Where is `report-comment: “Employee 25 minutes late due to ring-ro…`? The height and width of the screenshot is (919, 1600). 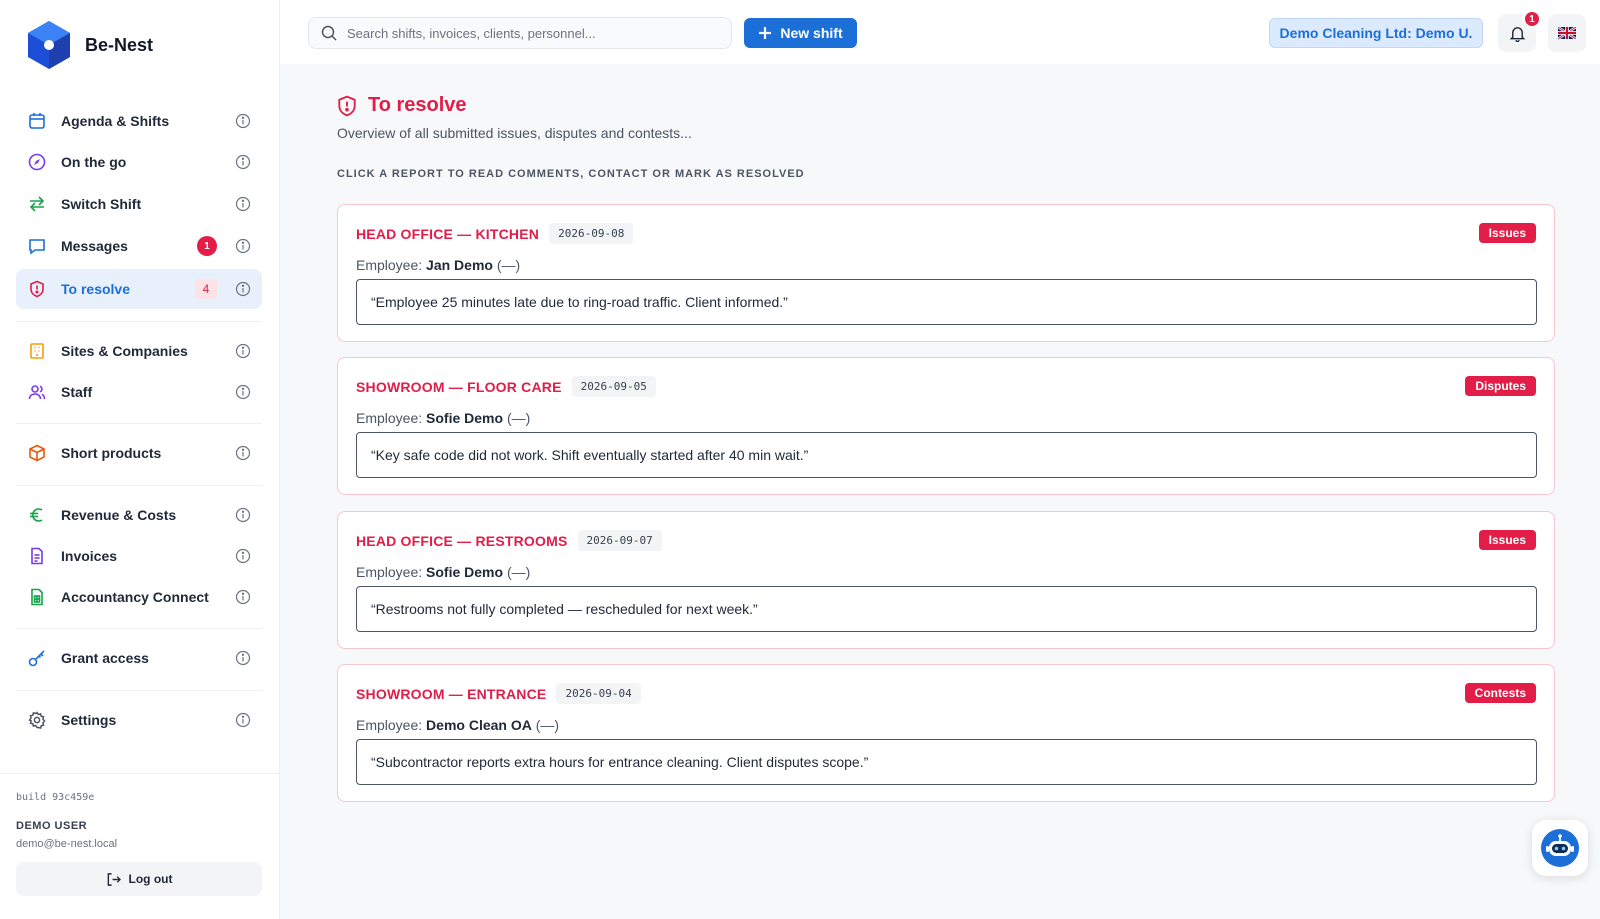 report-comment: “Employee 25 minutes late due to ring-ro… is located at coordinates (946, 302).